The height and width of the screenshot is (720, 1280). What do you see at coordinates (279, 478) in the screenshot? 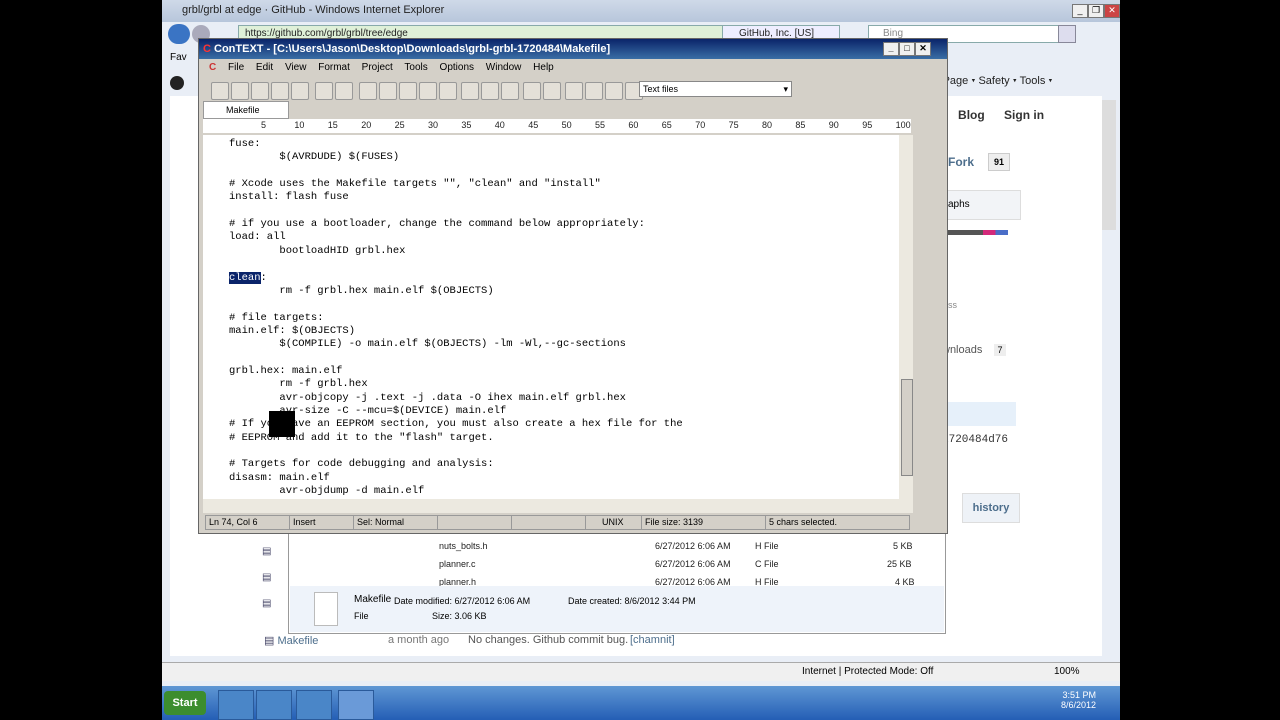
I see `code-line: disasm: main.elf` at bounding box center [279, 478].